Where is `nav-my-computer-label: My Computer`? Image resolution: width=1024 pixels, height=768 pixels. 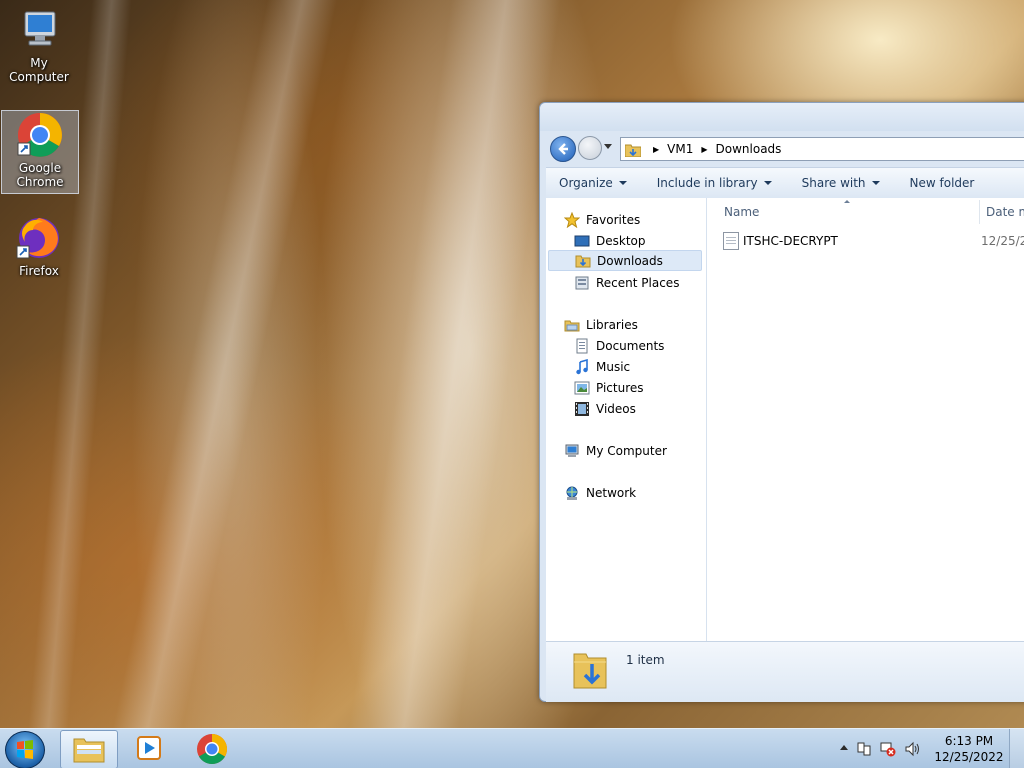
nav-my-computer-label: My Computer is located at coordinates (626, 450).